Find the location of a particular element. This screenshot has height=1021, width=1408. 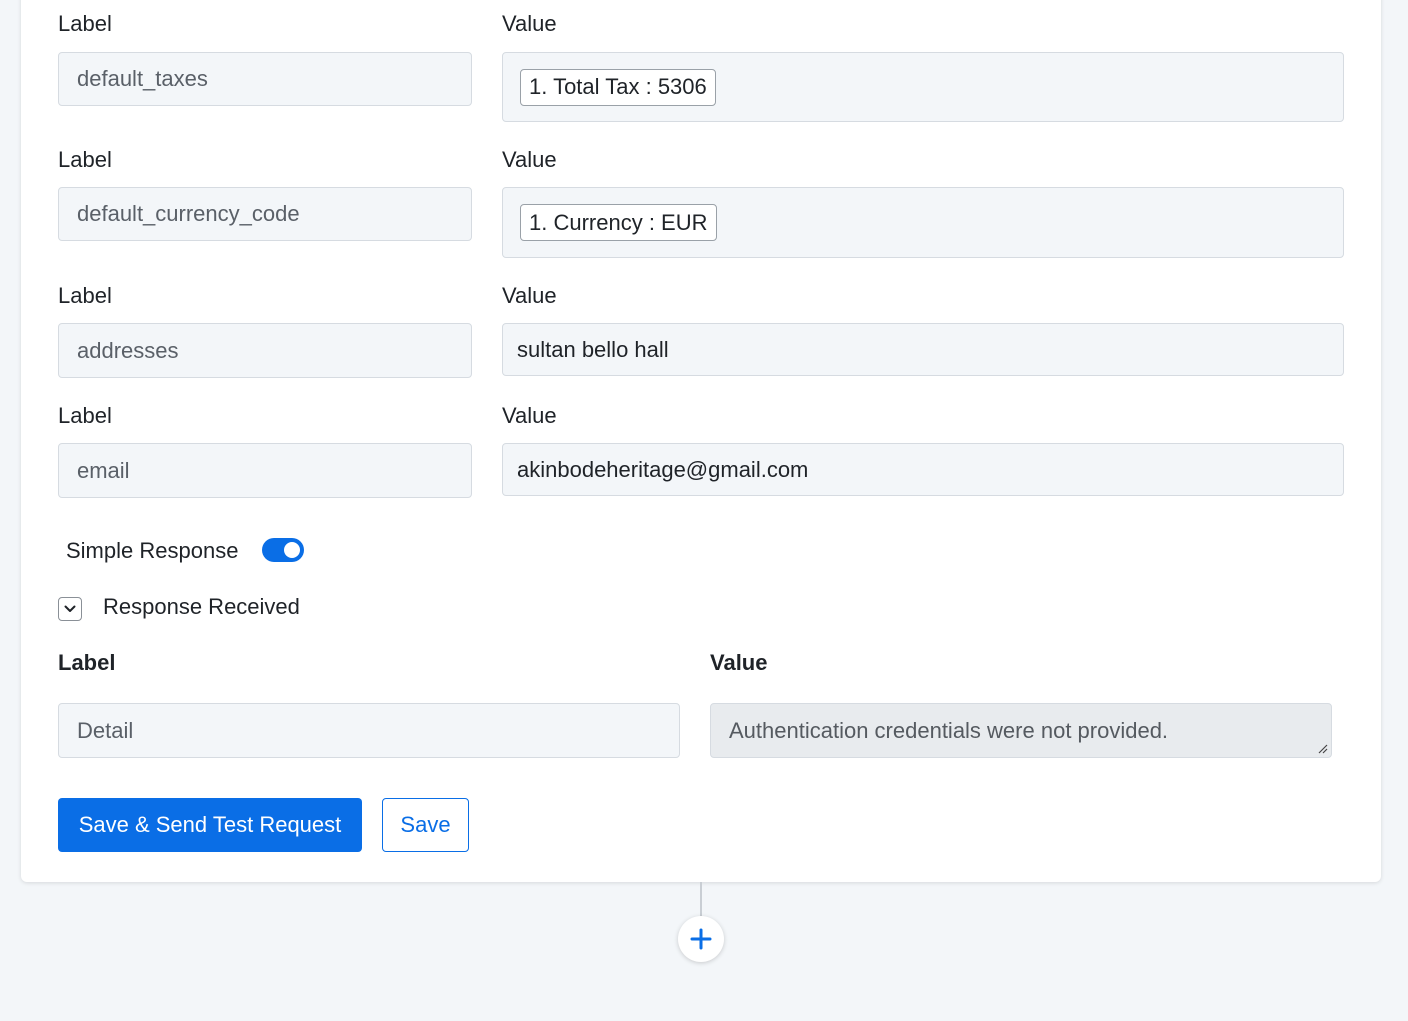

resize-handle-icon is located at coordinates (1322, 748).